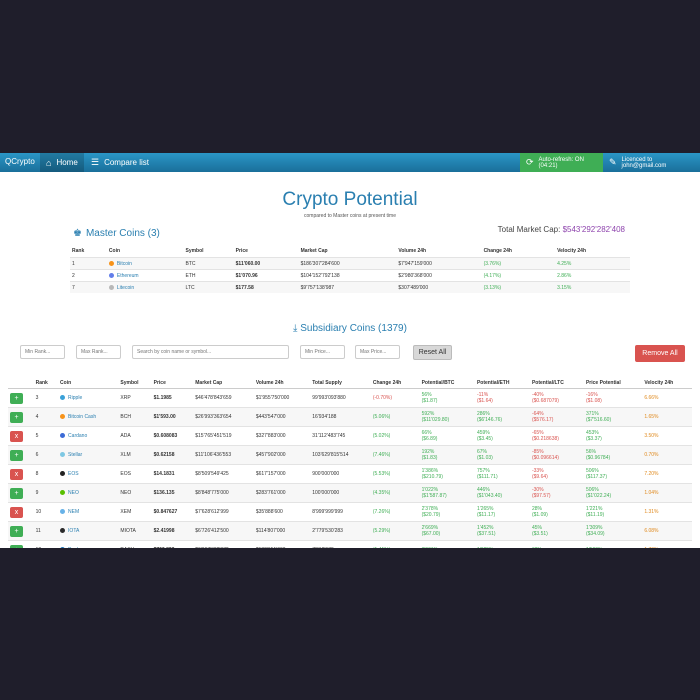  What do you see at coordinates (73, 474) in the screenshot?
I see `coin-link: EOS` at bounding box center [73, 474].